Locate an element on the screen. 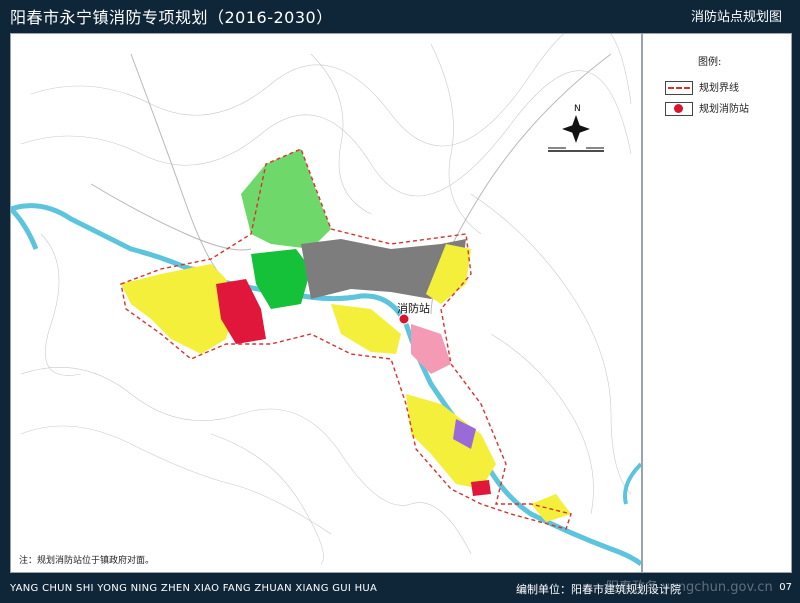 This screenshot has height=603, width=800. map-subtitle: 消防站点规划图 is located at coordinates (736, 17).